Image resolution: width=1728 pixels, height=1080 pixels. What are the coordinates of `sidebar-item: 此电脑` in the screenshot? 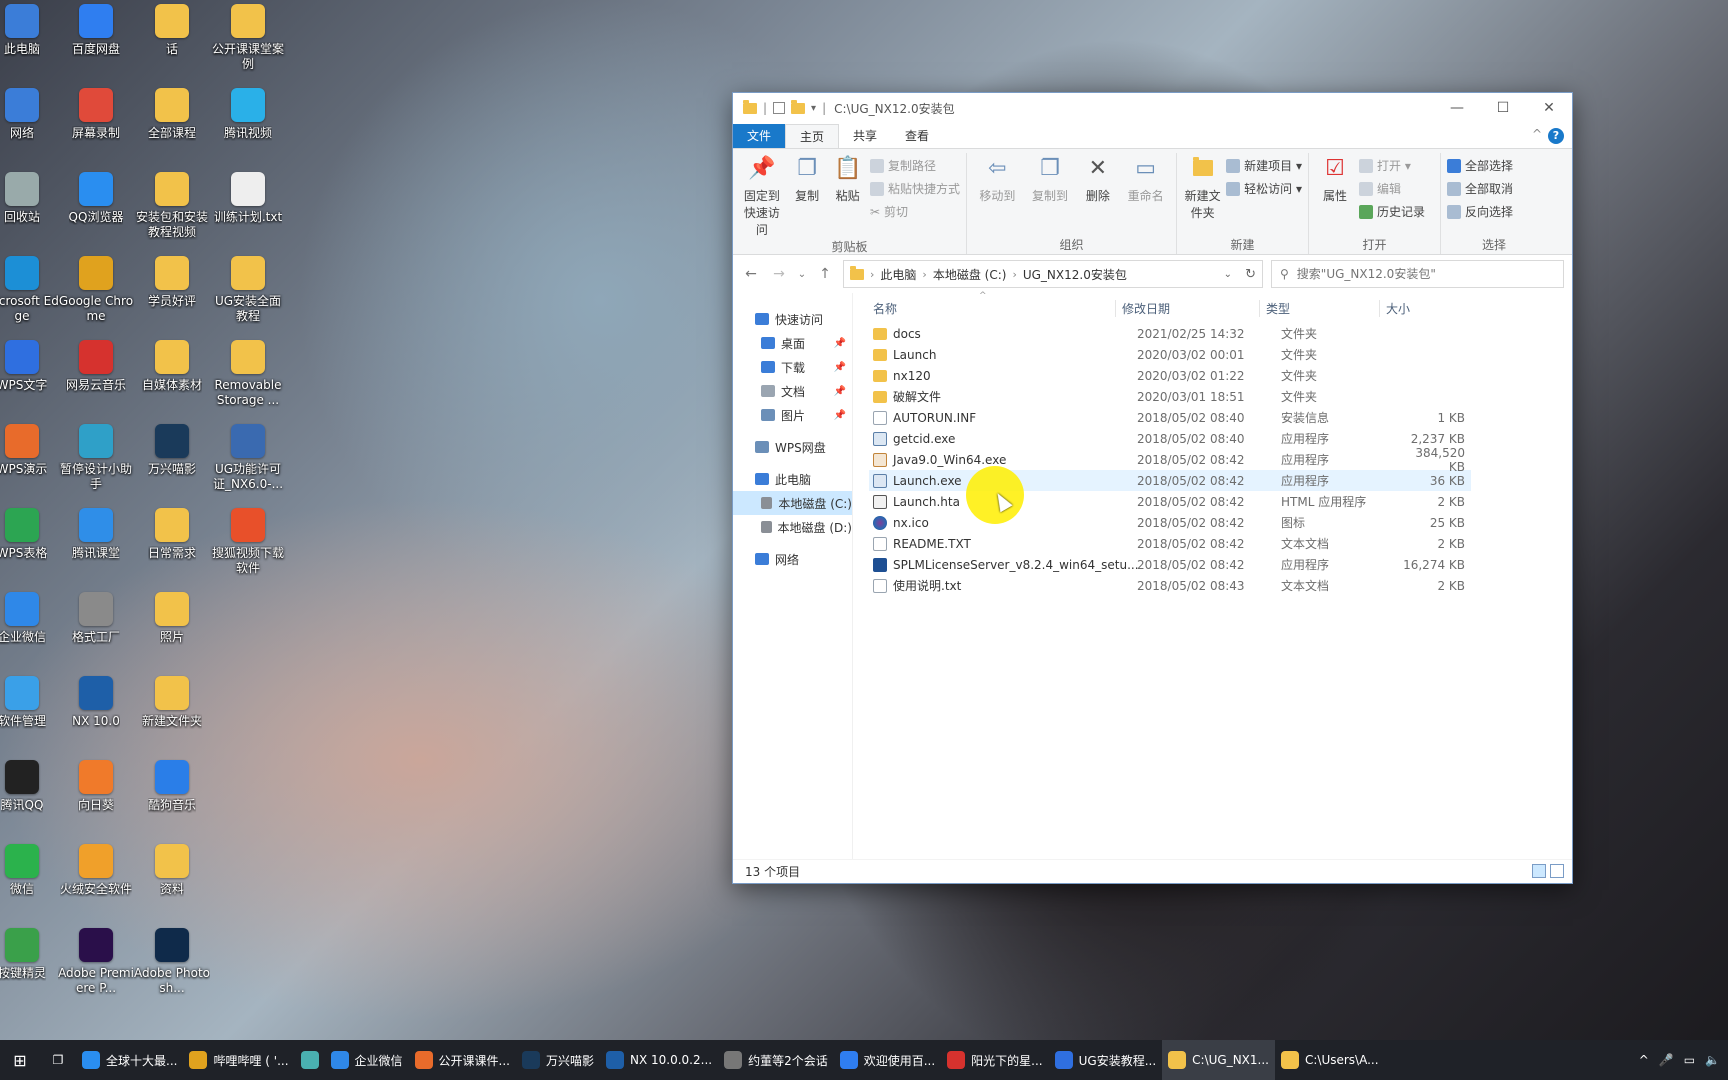 It's located at (792, 479).